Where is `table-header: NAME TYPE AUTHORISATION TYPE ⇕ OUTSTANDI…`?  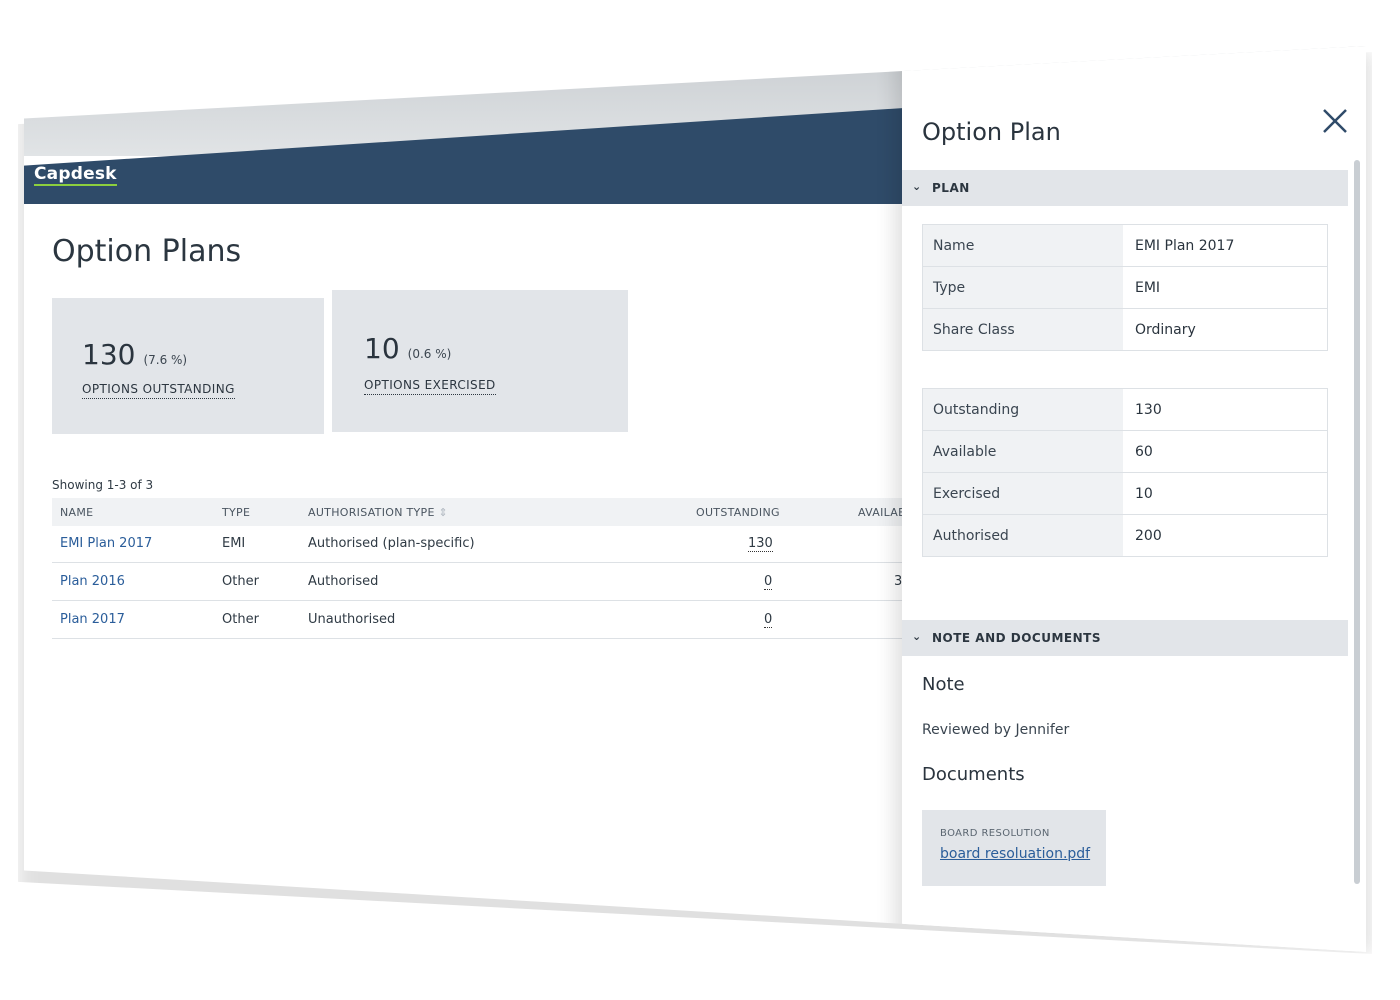
table-header: NAME TYPE AUTHORISATION TYPE ⇕ OUTSTANDI… is located at coordinates (479, 512).